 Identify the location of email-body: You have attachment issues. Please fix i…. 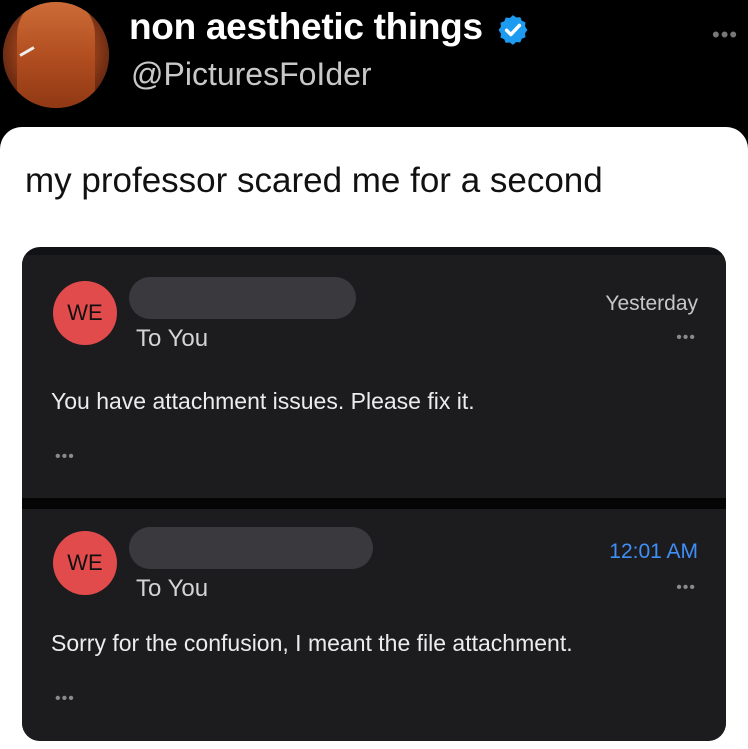
(263, 401).